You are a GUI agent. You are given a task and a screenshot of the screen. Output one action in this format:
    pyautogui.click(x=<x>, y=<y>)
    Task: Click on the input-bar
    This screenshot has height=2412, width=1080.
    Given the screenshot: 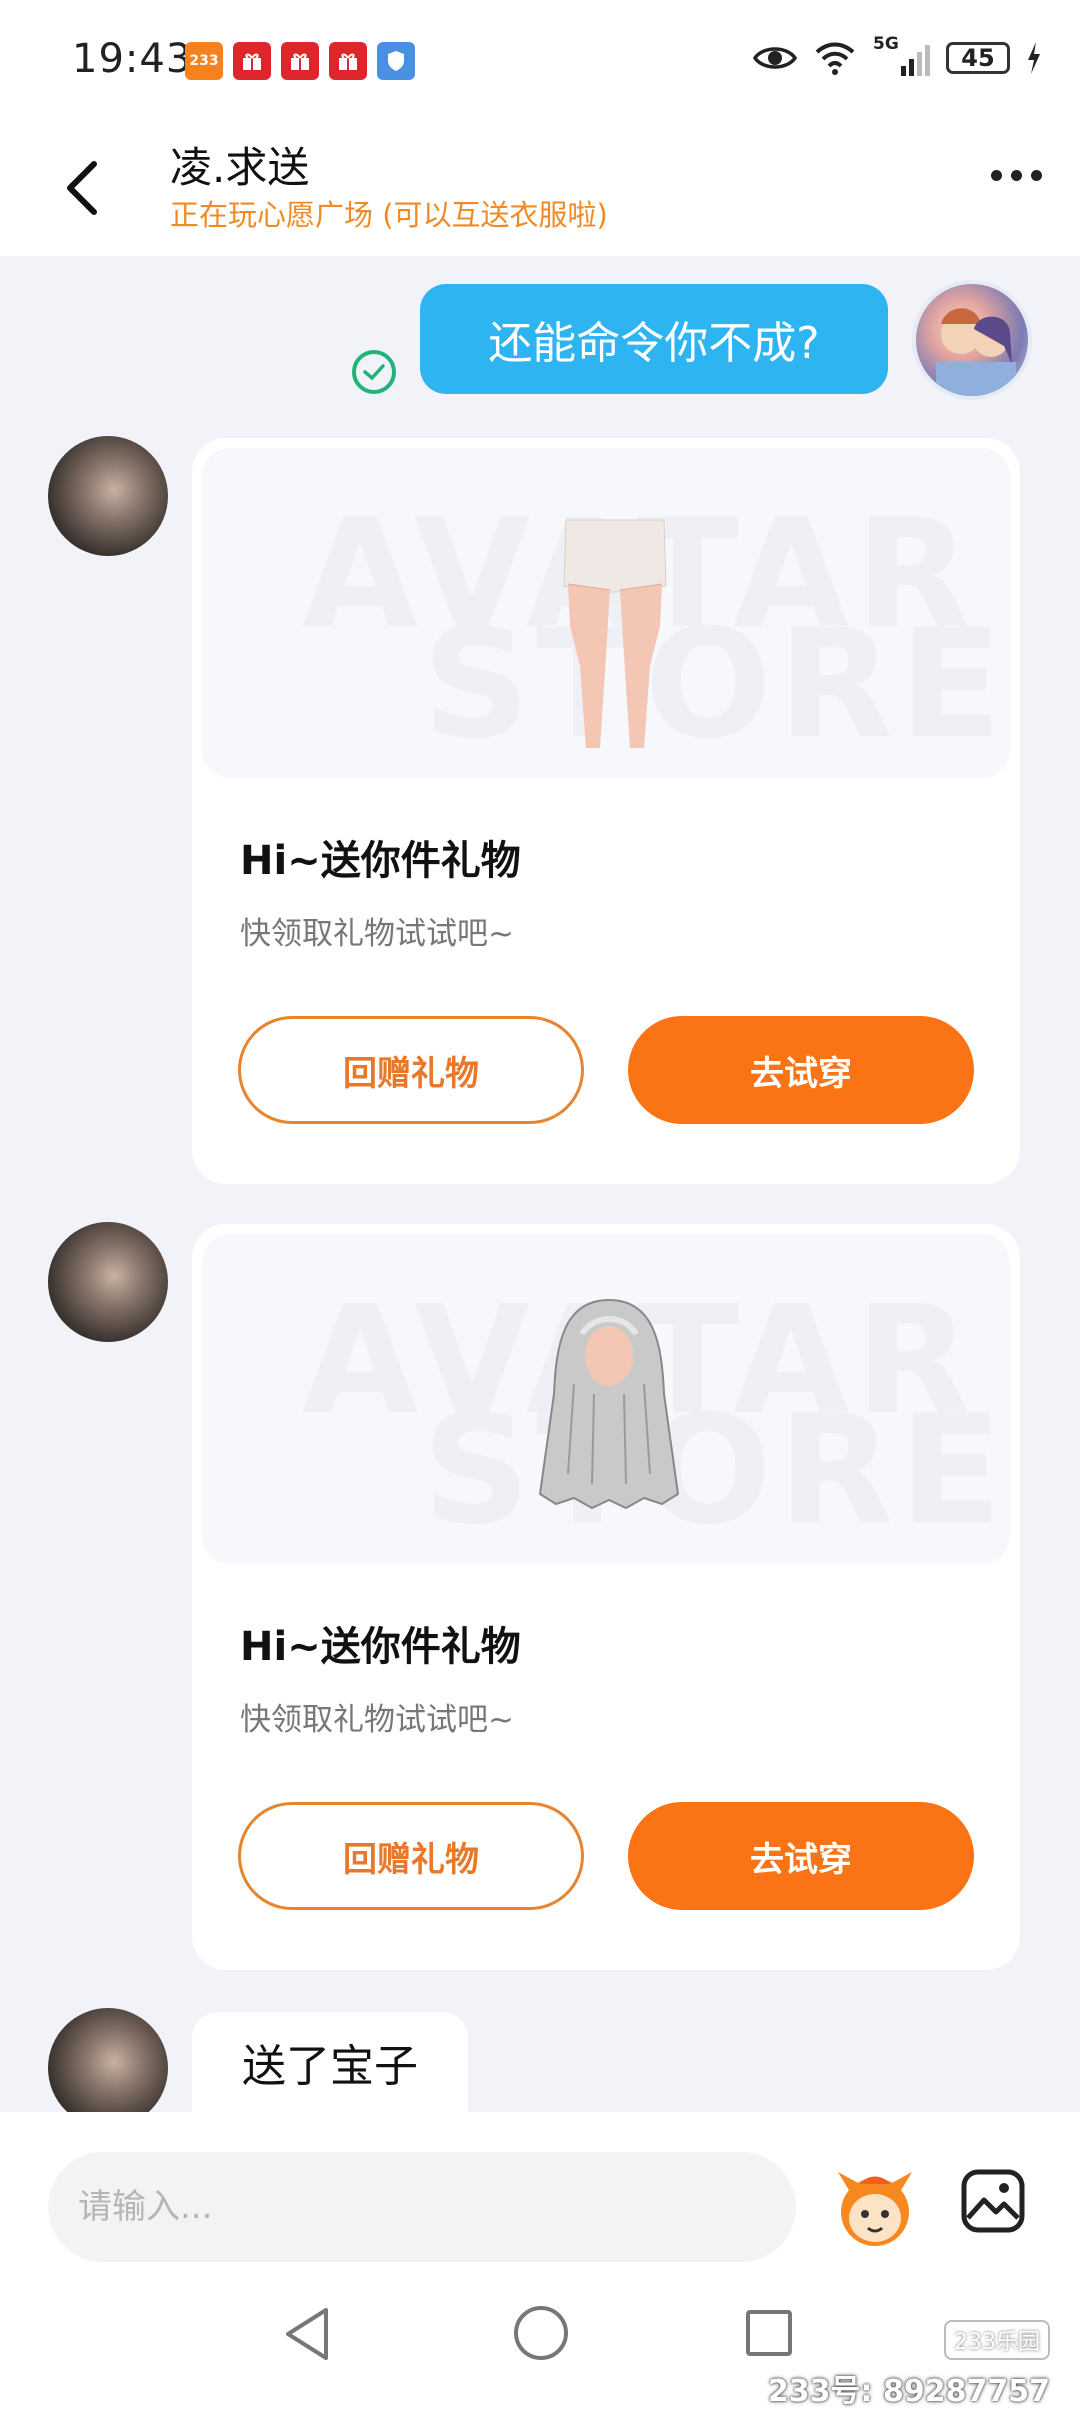 What is the action you would take?
    pyautogui.click(x=540, y=2187)
    